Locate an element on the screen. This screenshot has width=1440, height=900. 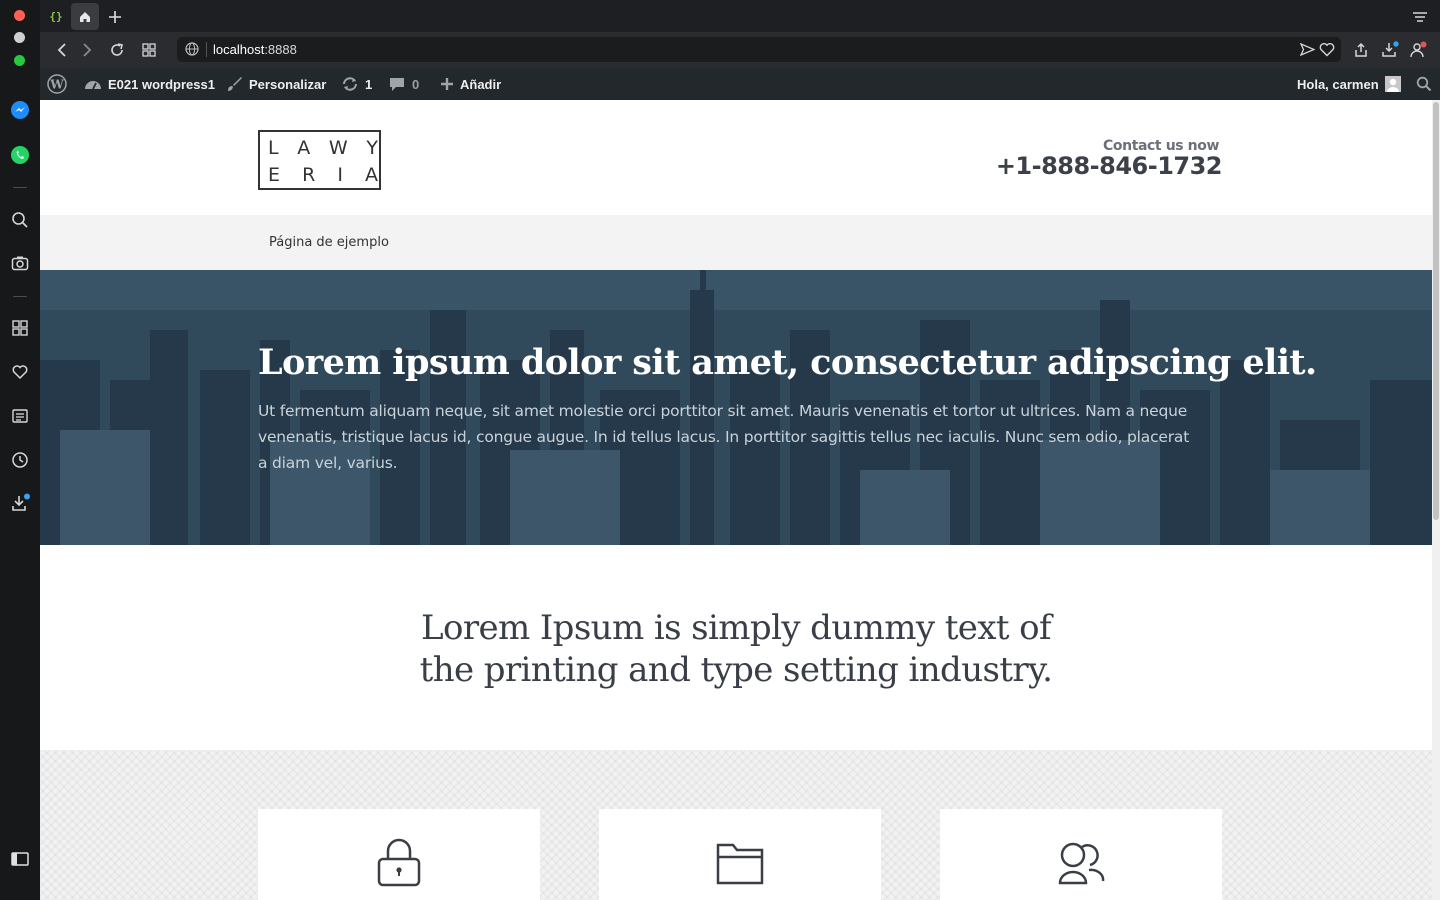
toggle-sidebar-icon is located at coordinates (20, 859).